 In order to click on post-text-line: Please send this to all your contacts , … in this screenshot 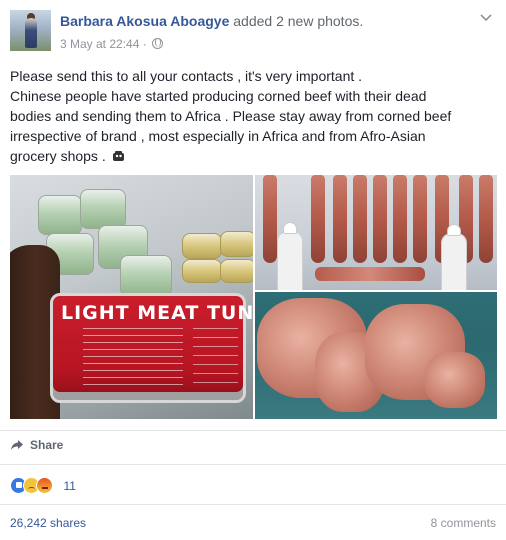, I will do `click(186, 76)`.